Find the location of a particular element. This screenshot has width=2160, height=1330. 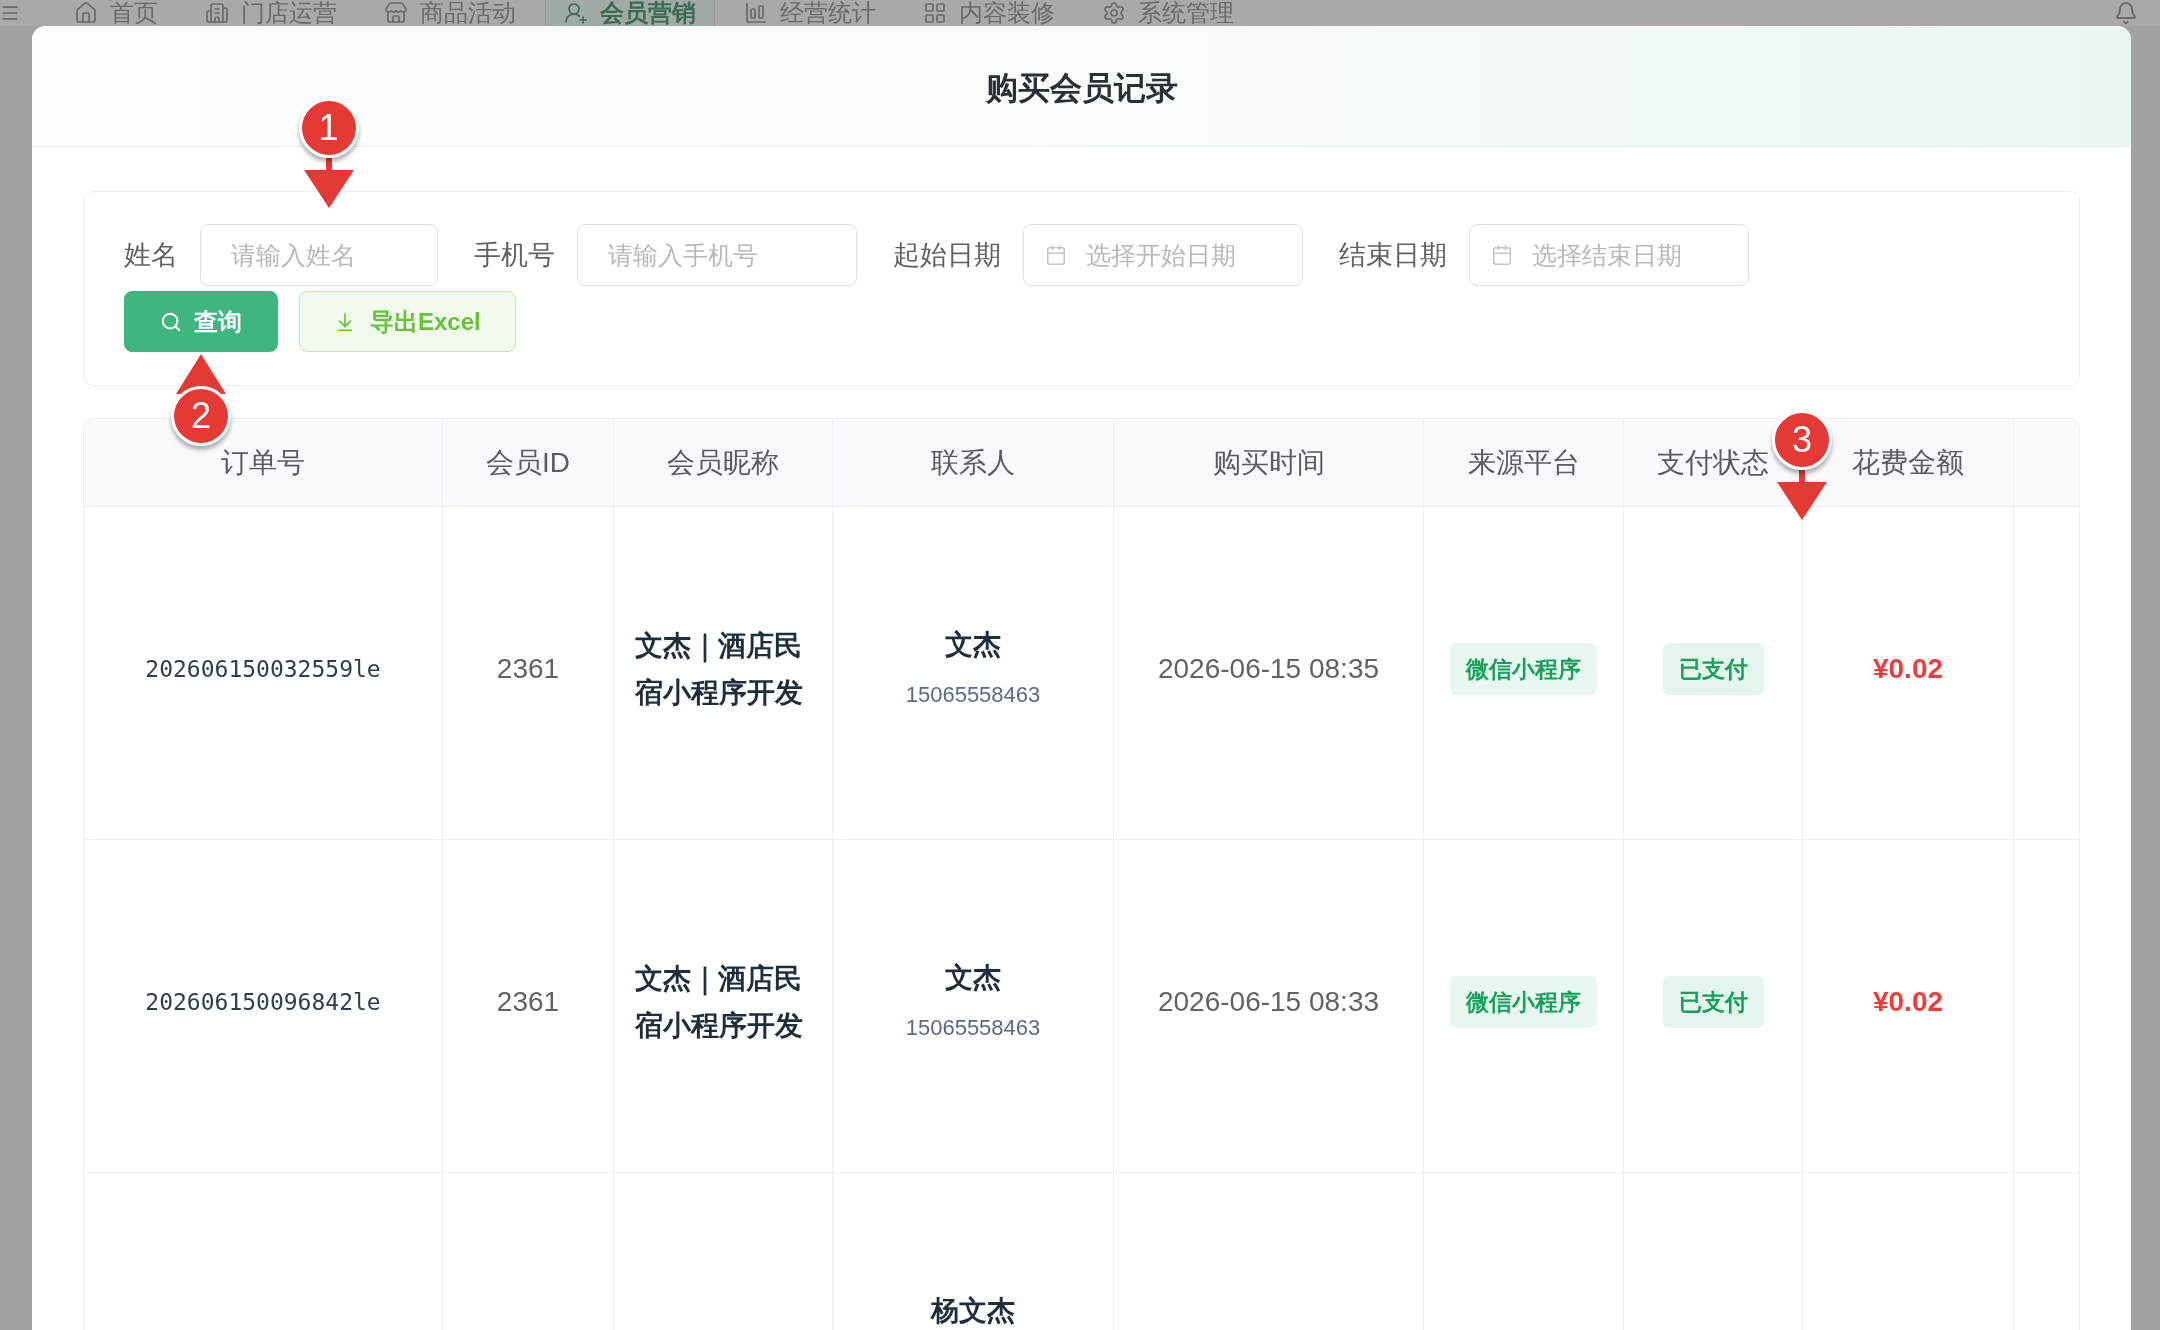

input-field: 请输入姓名 is located at coordinates (319, 255).